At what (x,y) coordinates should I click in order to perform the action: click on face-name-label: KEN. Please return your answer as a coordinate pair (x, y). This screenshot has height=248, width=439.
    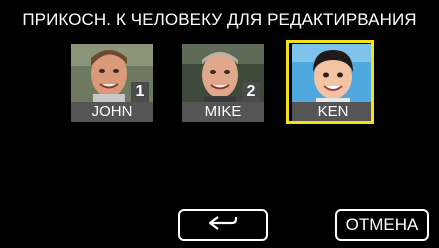
    Looking at the image, I should click on (333, 112).